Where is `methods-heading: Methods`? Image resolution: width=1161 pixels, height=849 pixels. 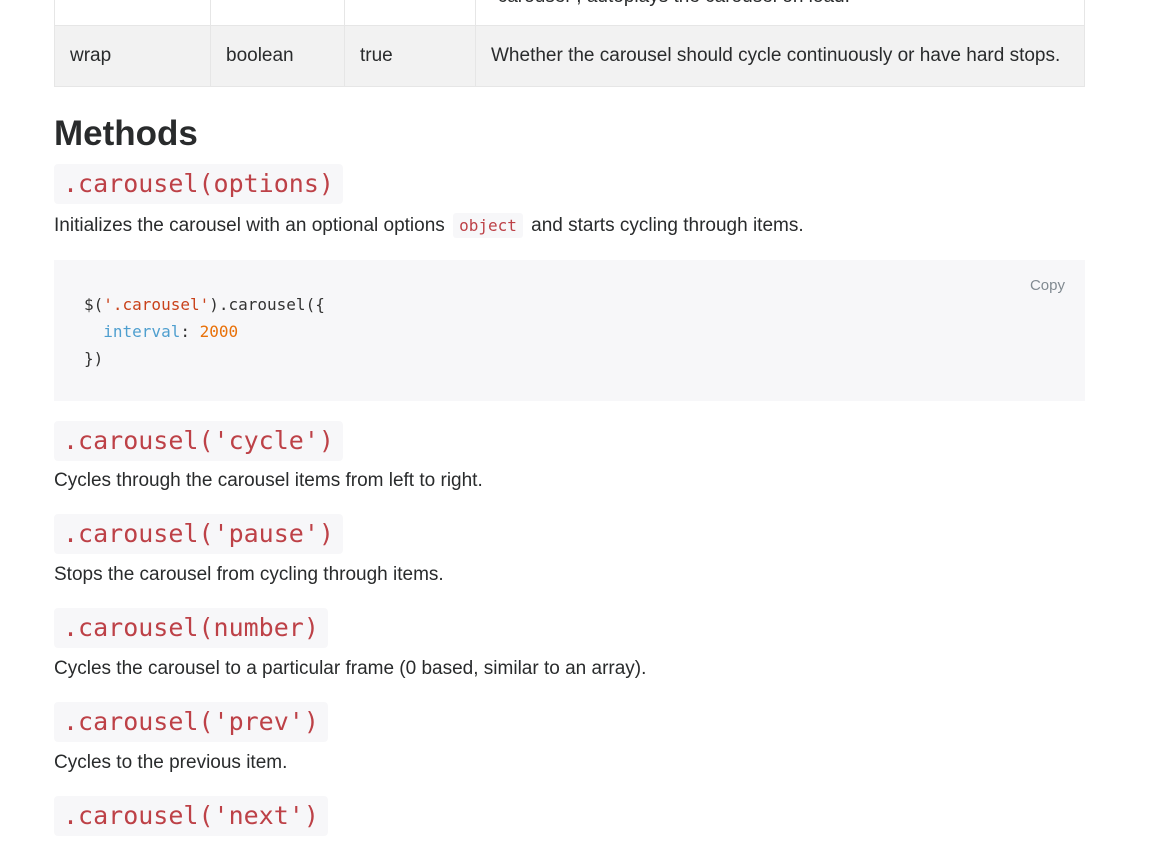
methods-heading: Methods is located at coordinates (126, 133).